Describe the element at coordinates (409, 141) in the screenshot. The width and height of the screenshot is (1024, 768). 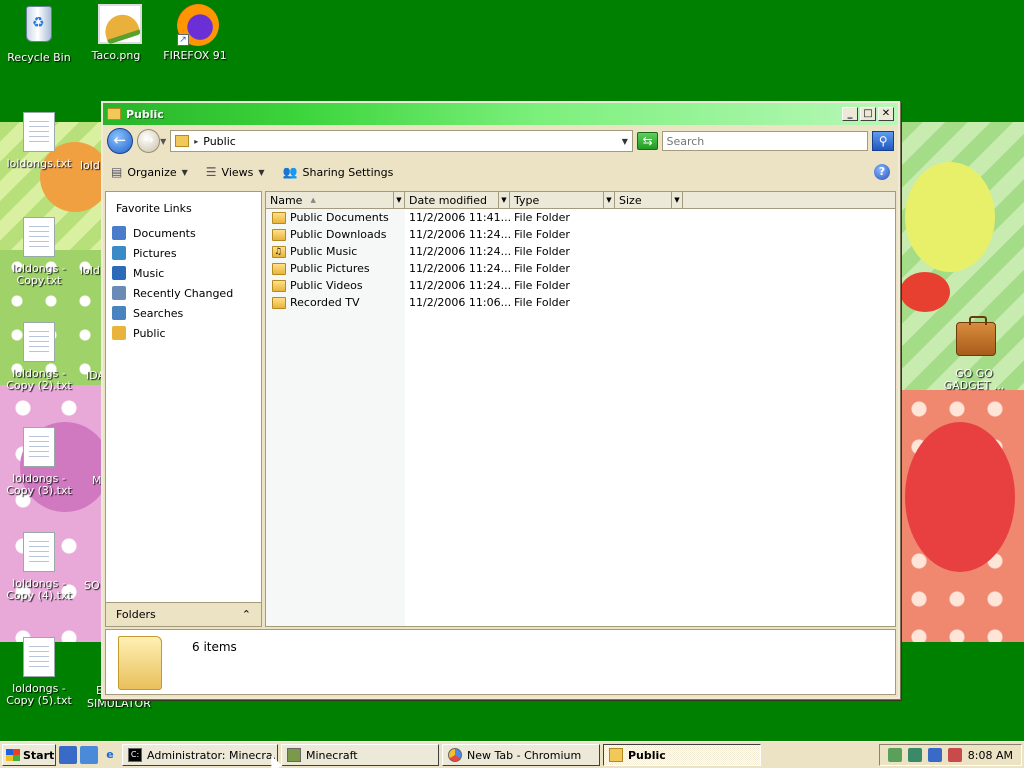
I see `breadcrumb-public: Public` at that location.